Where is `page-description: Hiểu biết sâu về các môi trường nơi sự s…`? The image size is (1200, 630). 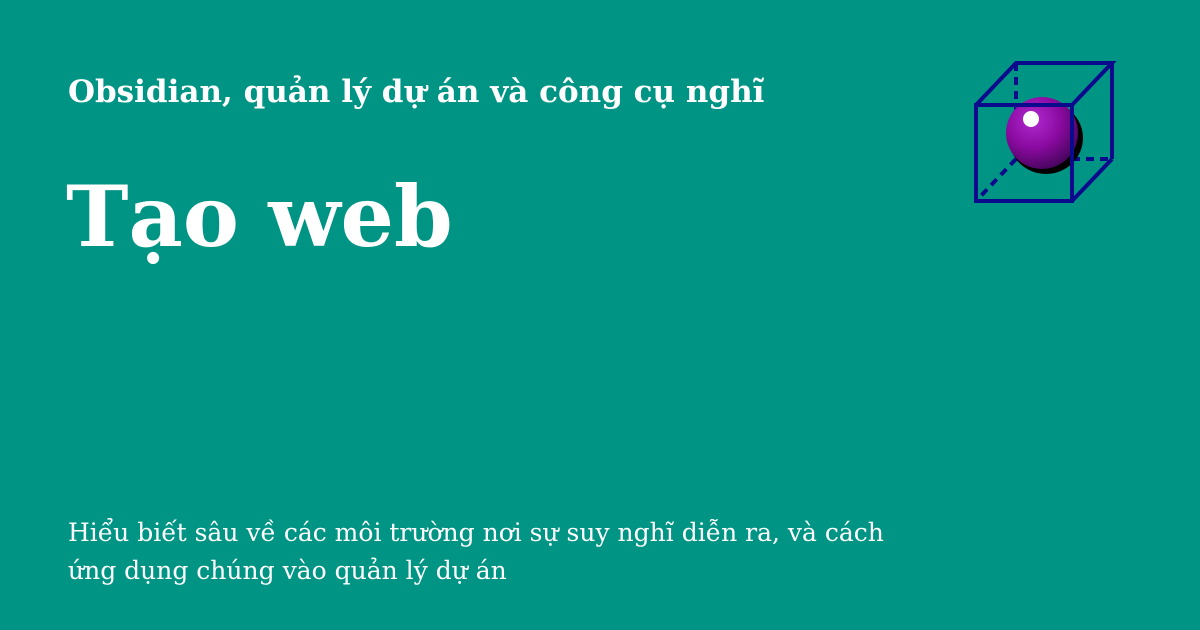
page-description: Hiểu biết sâu về các môi trường nơi sự s… is located at coordinates (476, 551).